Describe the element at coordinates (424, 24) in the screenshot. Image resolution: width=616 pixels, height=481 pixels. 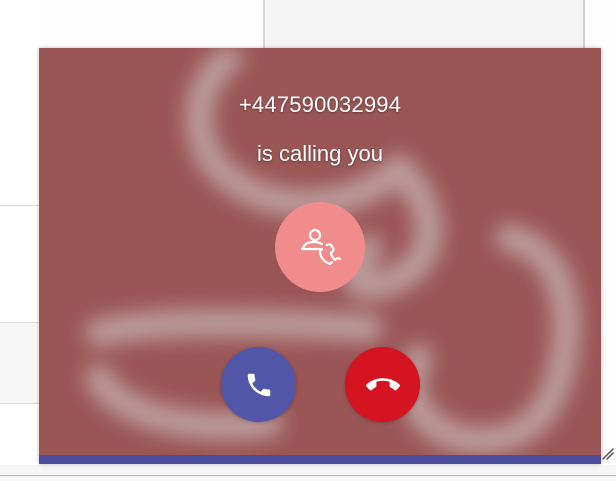
I see `background-top-panel` at that location.